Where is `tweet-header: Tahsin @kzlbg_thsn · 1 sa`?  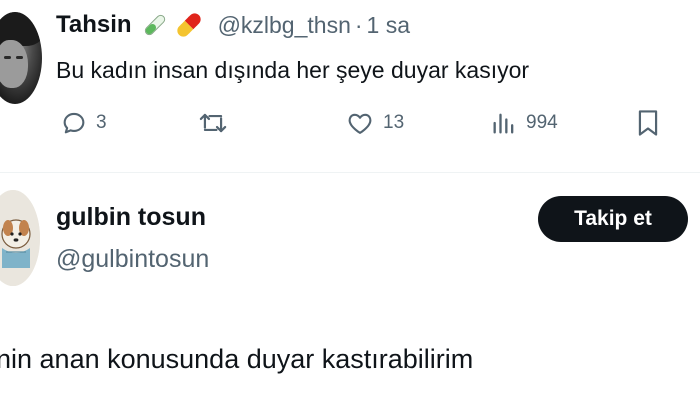 tweet-header: Tahsin @kzlbg_thsn · 1 sa is located at coordinates (233, 25).